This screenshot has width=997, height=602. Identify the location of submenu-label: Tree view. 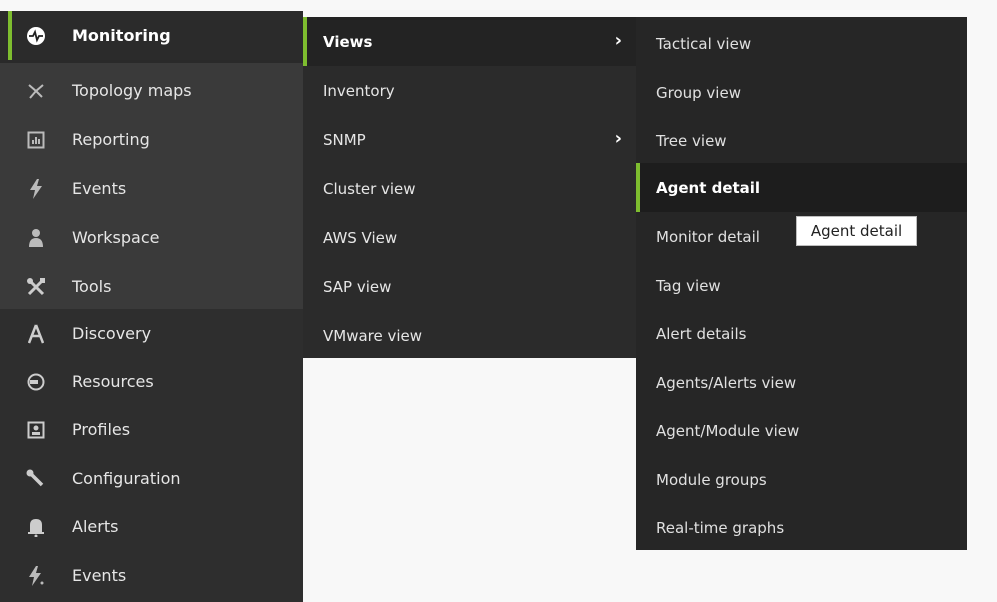
(691, 140).